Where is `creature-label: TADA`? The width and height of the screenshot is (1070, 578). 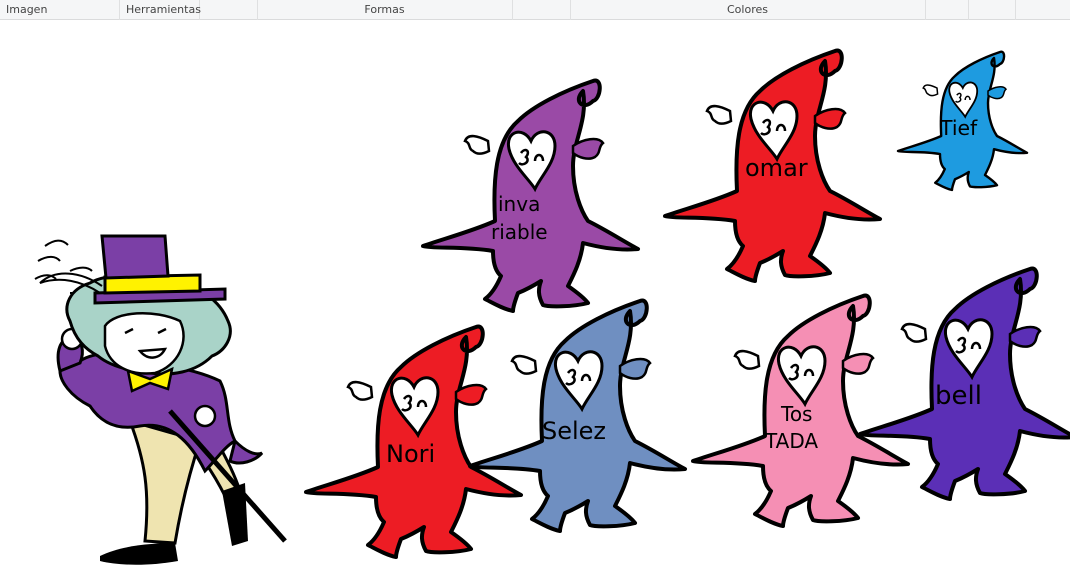 creature-label: TADA is located at coordinates (791, 441).